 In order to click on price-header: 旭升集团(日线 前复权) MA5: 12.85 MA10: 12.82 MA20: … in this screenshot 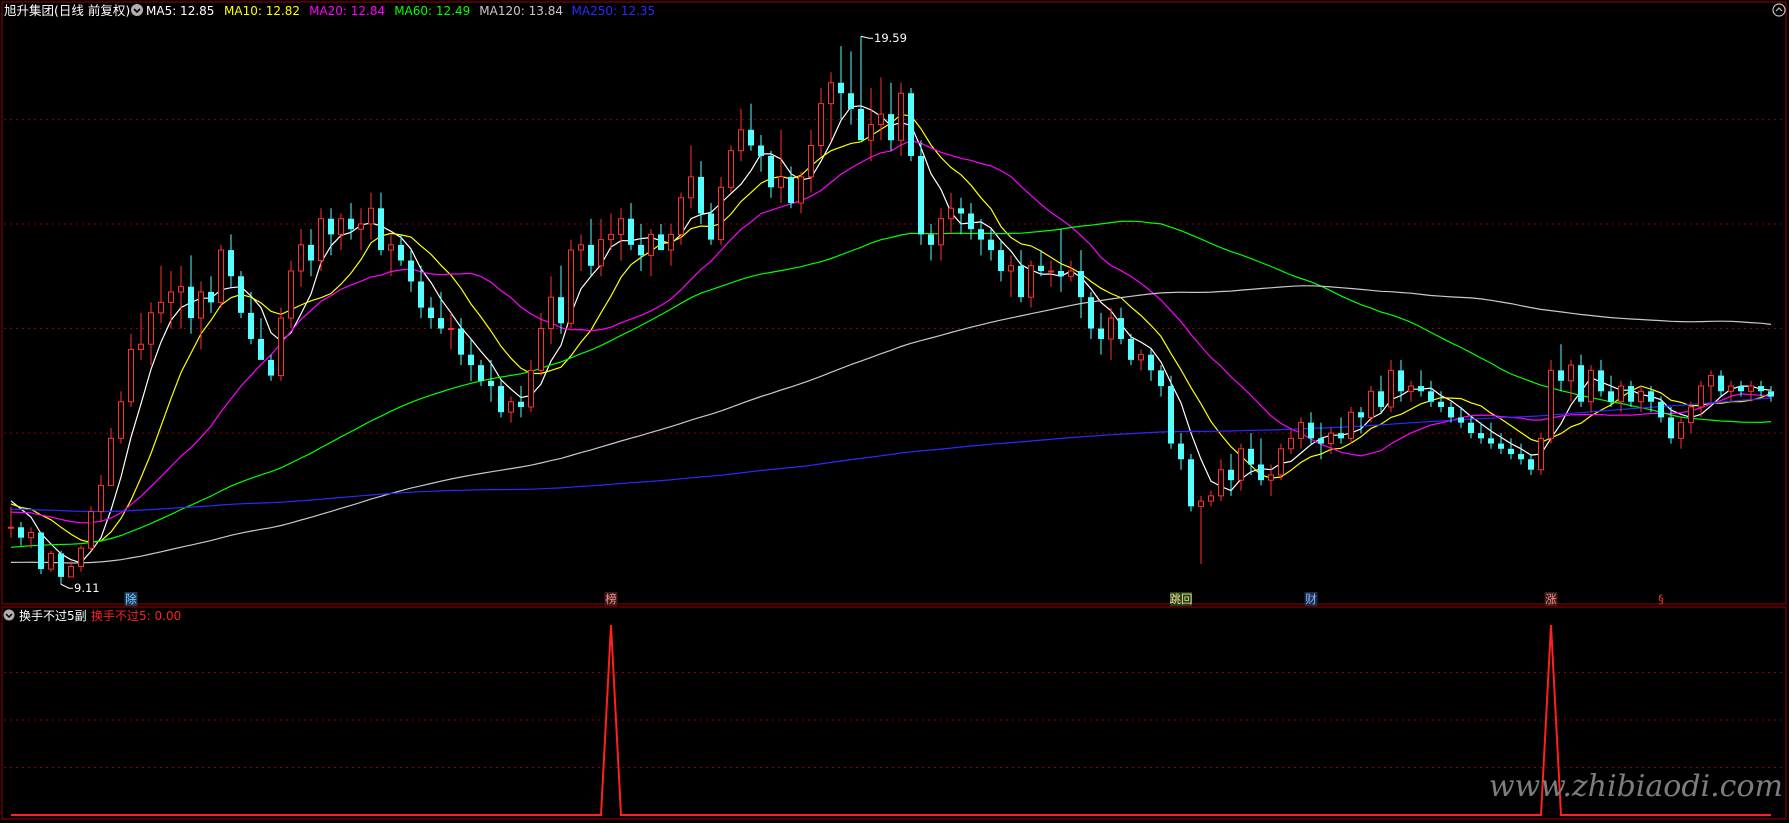, I will do `click(895, 10)`.